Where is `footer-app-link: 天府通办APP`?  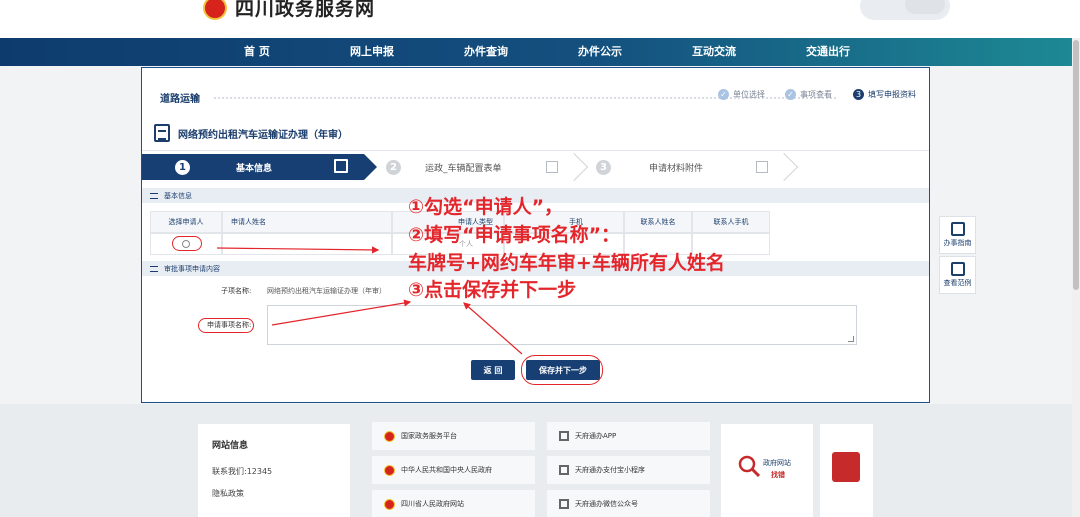
footer-app-link: 天府通办APP is located at coordinates (628, 436).